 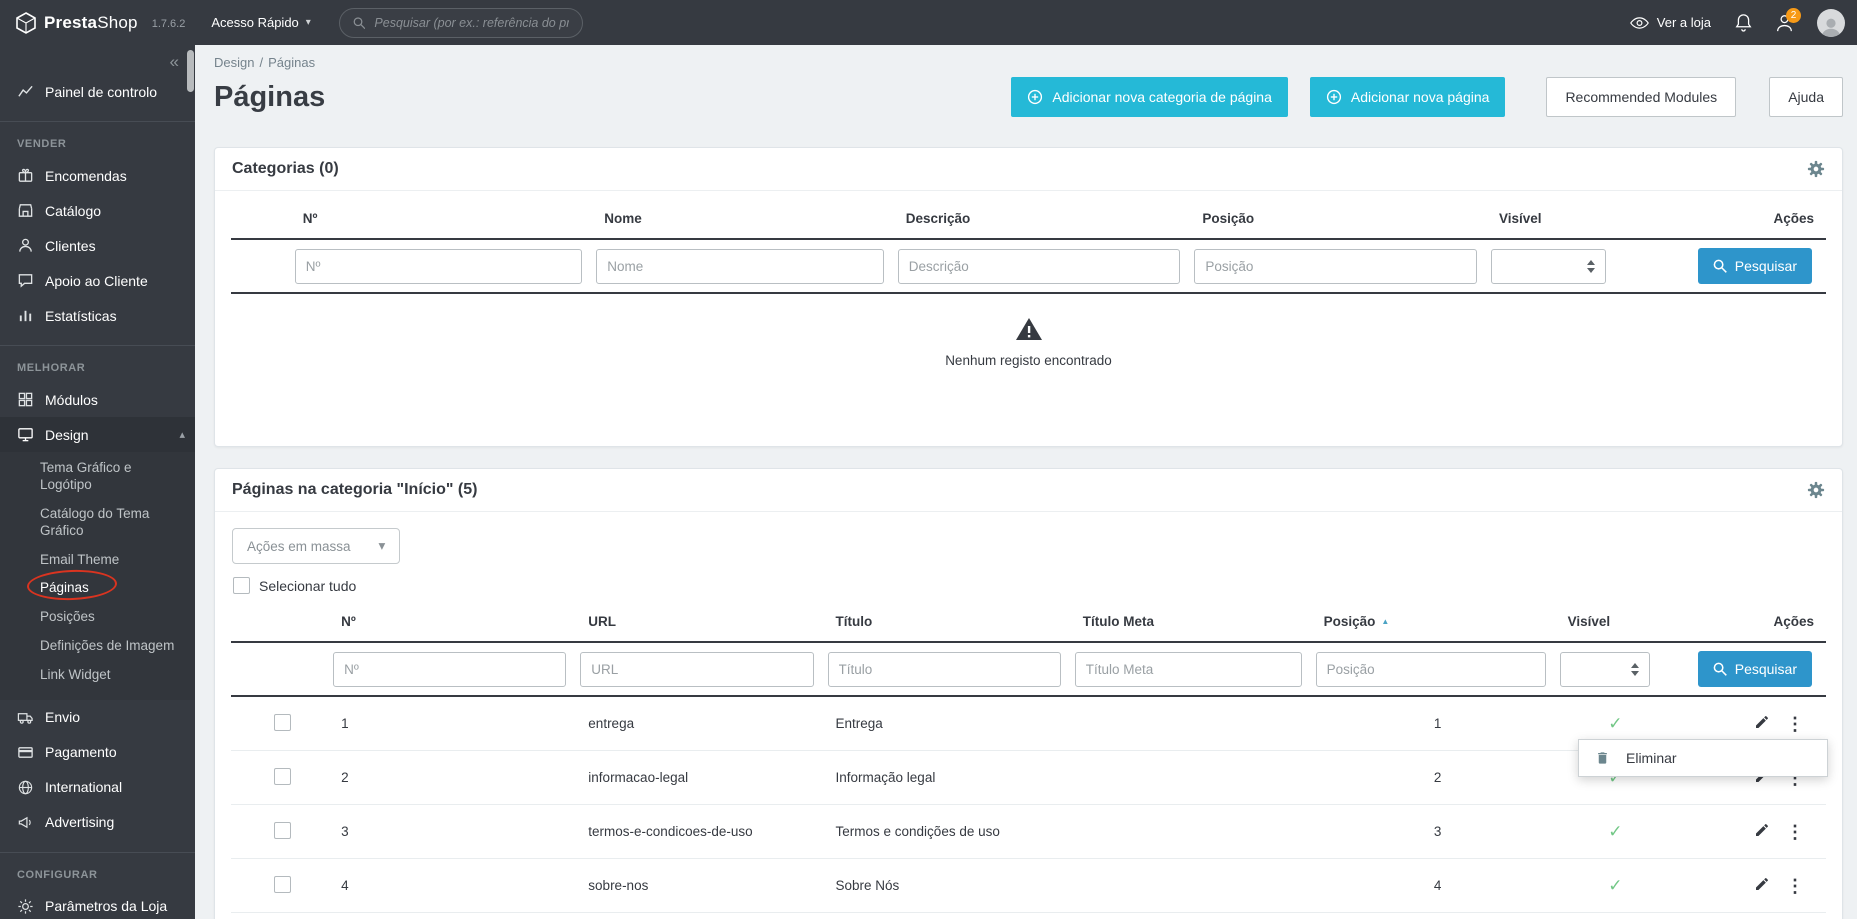 I want to click on view-shop-link: Ver a loja, so click(x=1670, y=22).